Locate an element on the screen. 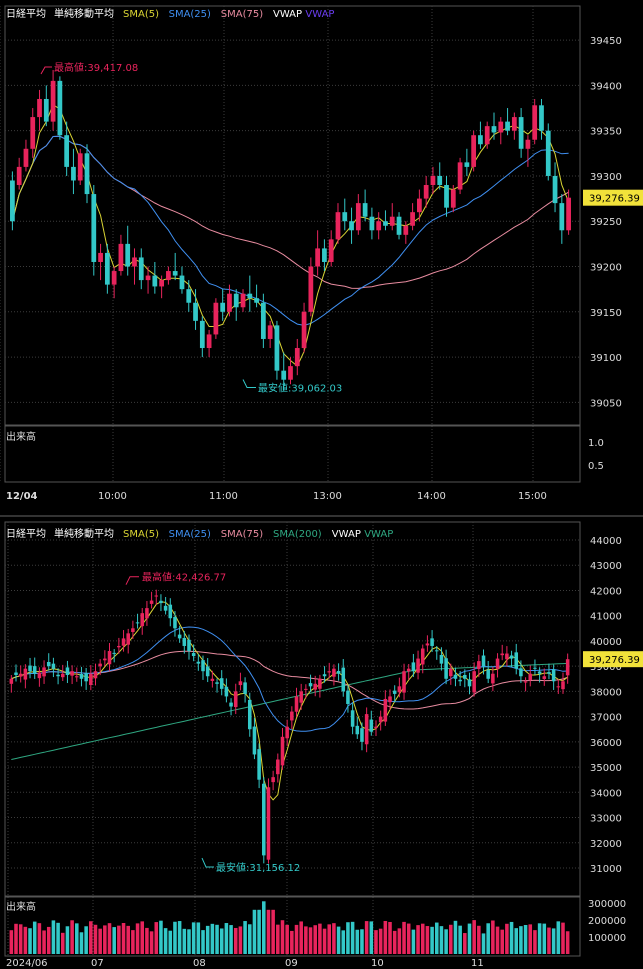 Image resolution: width=643 pixels, height=969 pixels. x-tick-label: 10:00 is located at coordinates (112, 496).